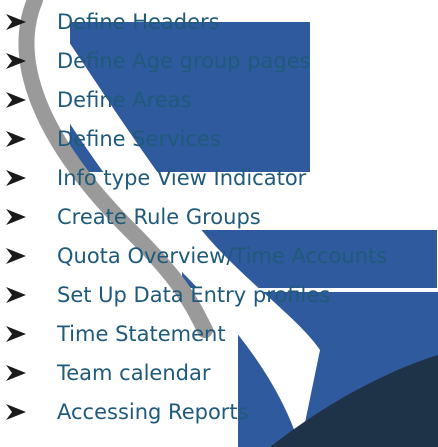  What do you see at coordinates (124, 100) in the screenshot?
I see `item-label-define-areas: Define Areas` at bounding box center [124, 100].